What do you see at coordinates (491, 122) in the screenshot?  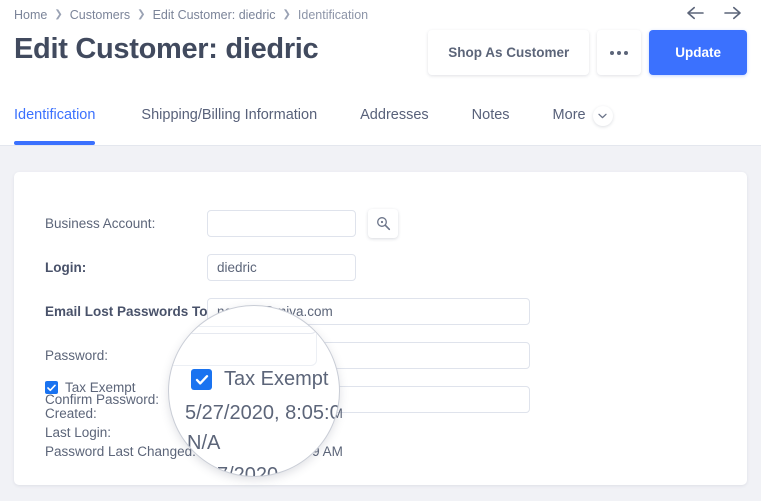 I see `tab-notes: Notes` at bounding box center [491, 122].